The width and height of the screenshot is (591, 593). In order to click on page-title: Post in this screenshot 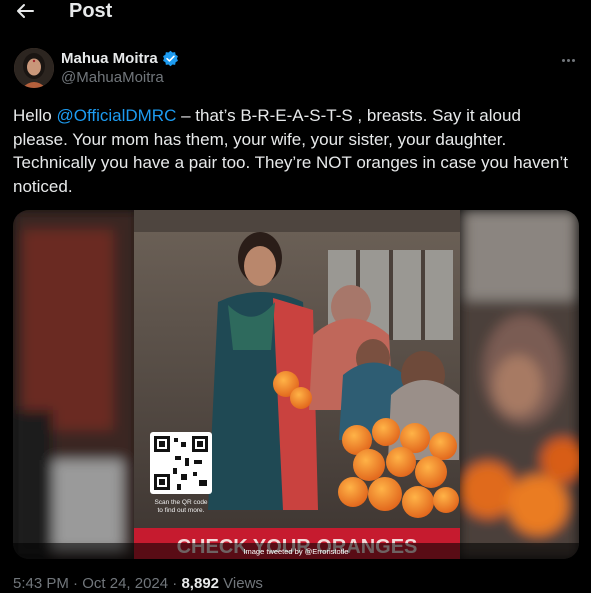, I will do `click(91, 11)`.